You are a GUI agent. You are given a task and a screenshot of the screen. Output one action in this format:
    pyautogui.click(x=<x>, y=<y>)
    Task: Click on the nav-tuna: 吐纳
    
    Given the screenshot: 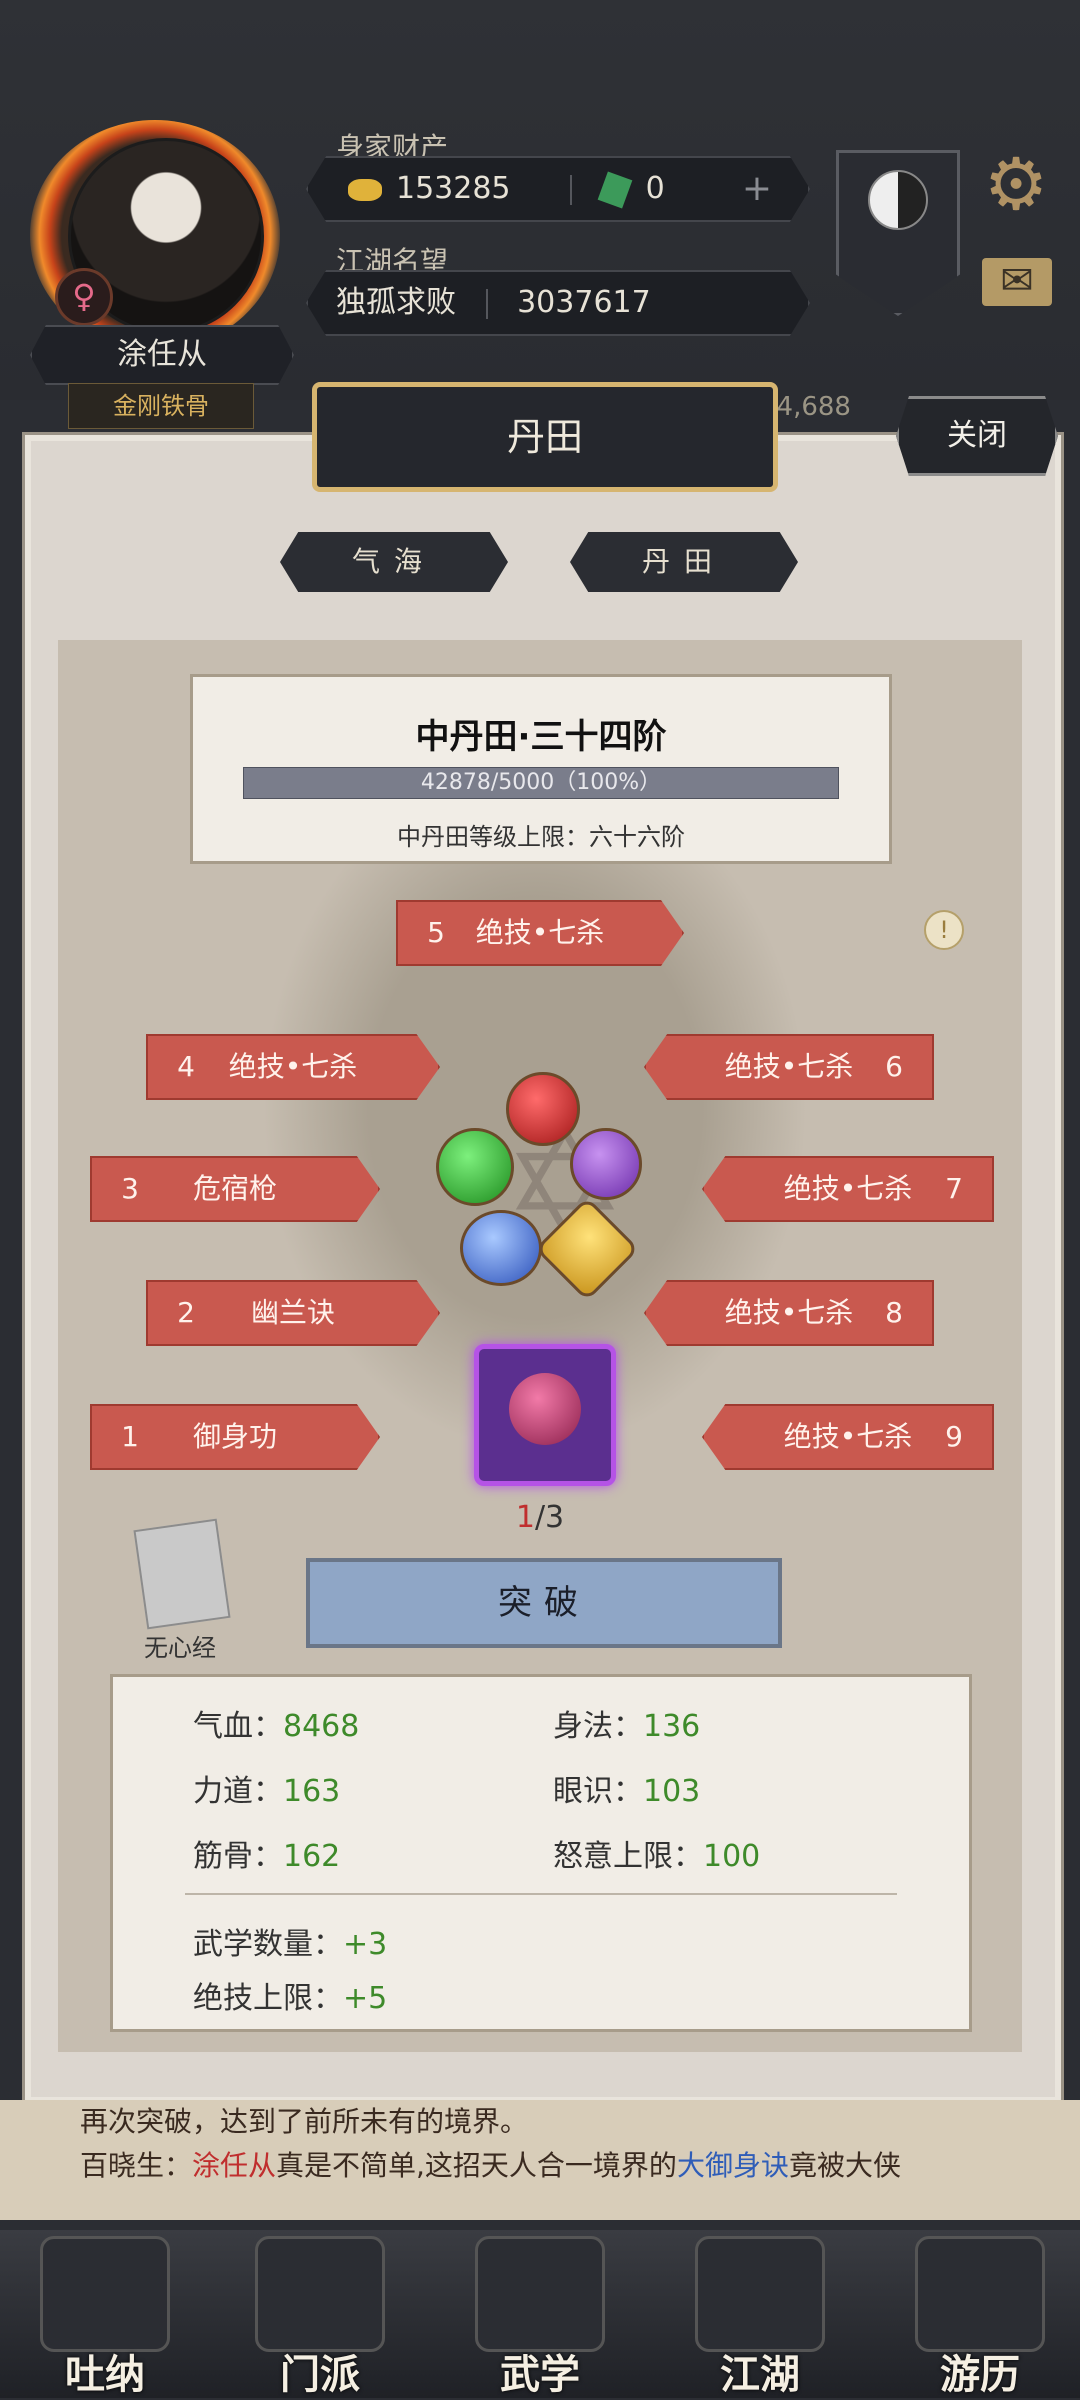 What is the action you would take?
    pyautogui.click(x=105, y=2314)
    